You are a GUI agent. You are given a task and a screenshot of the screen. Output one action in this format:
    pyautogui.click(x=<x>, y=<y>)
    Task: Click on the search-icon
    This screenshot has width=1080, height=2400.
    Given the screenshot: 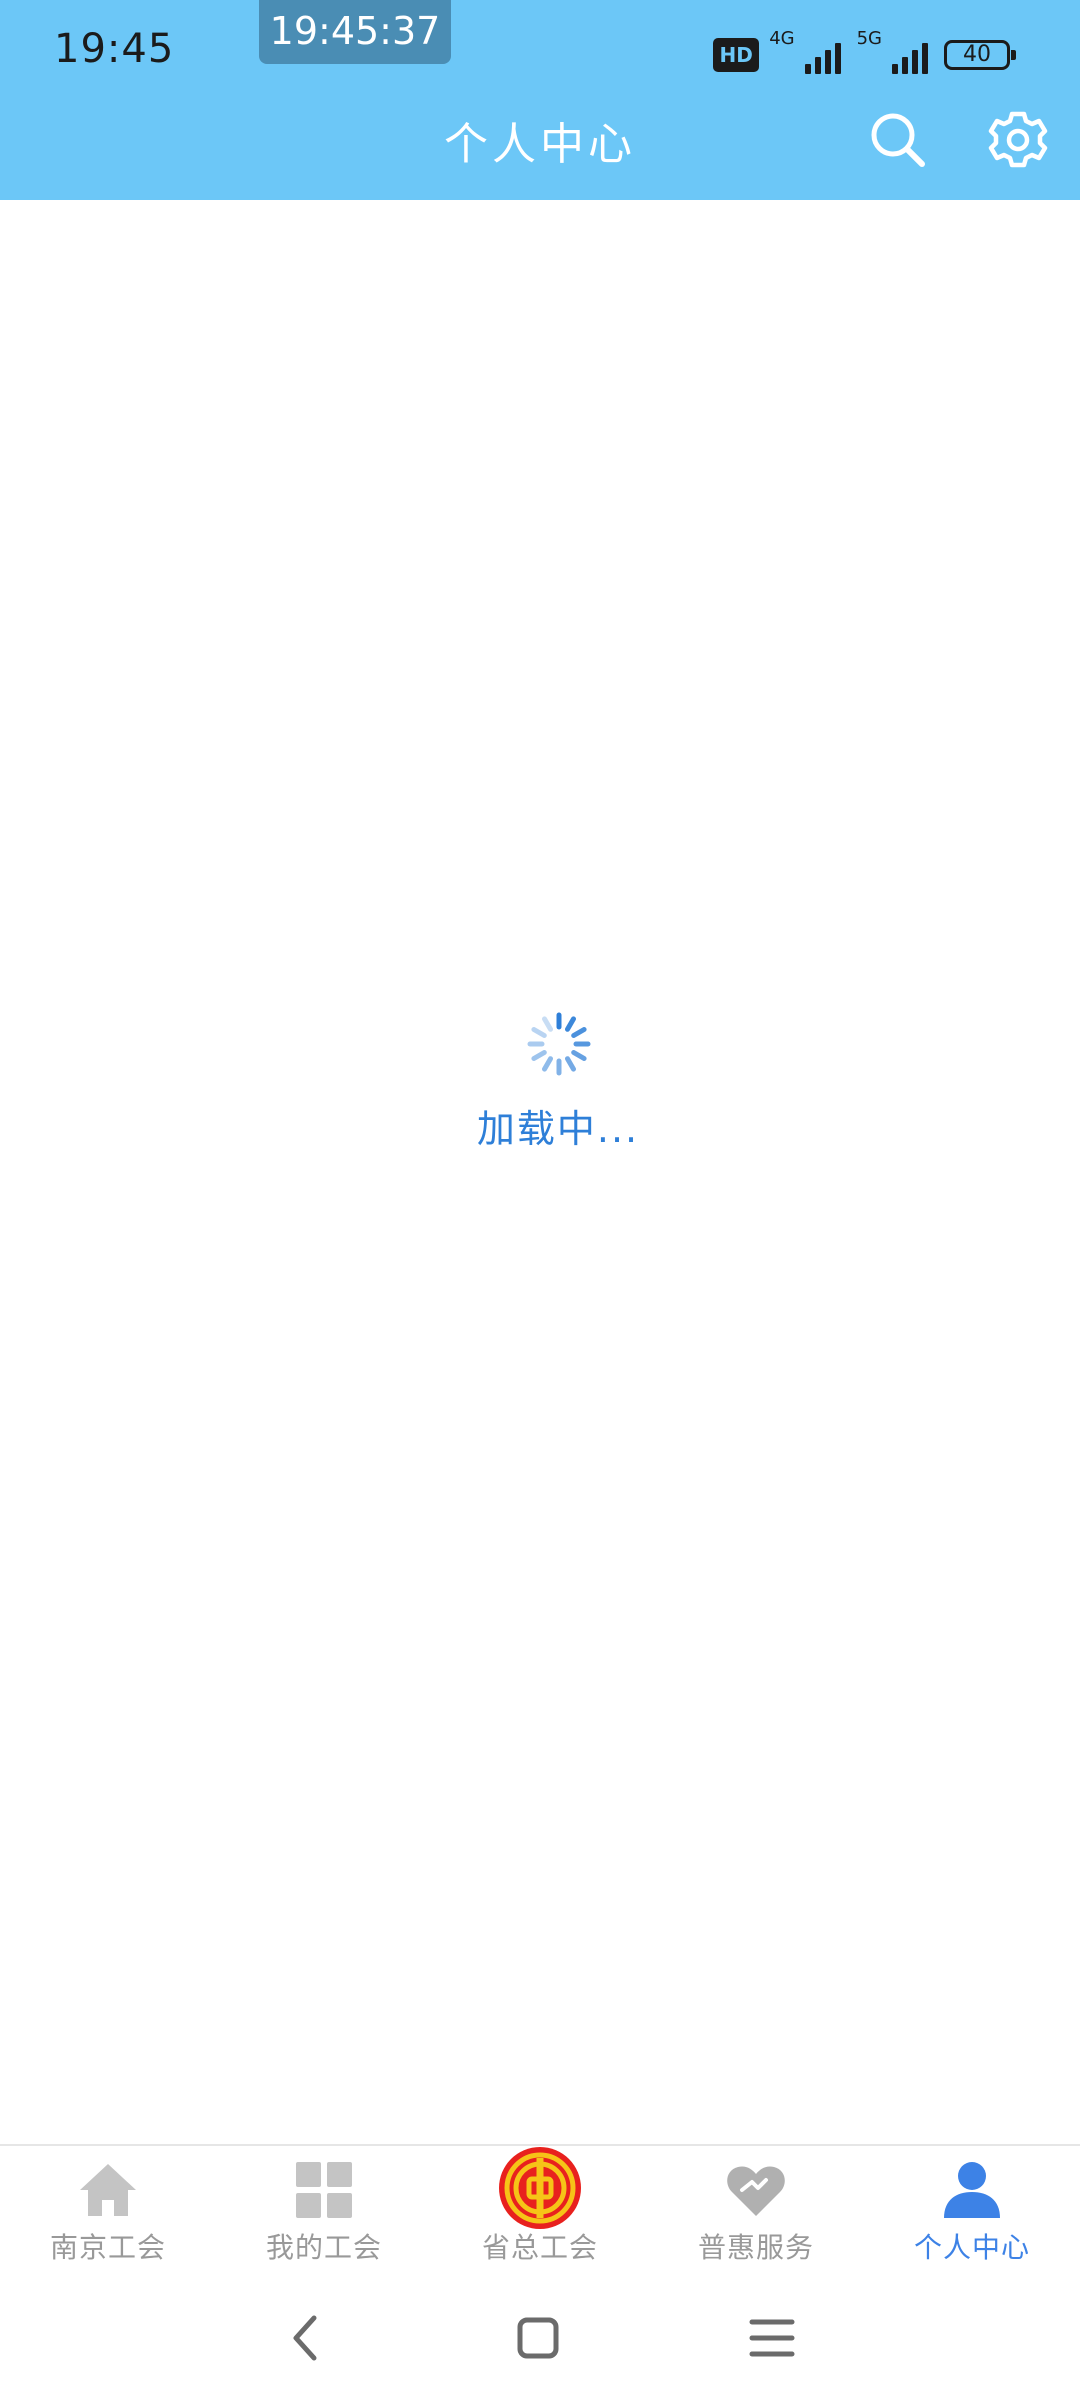 What is the action you would take?
    pyautogui.click(x=898, y=140)
    